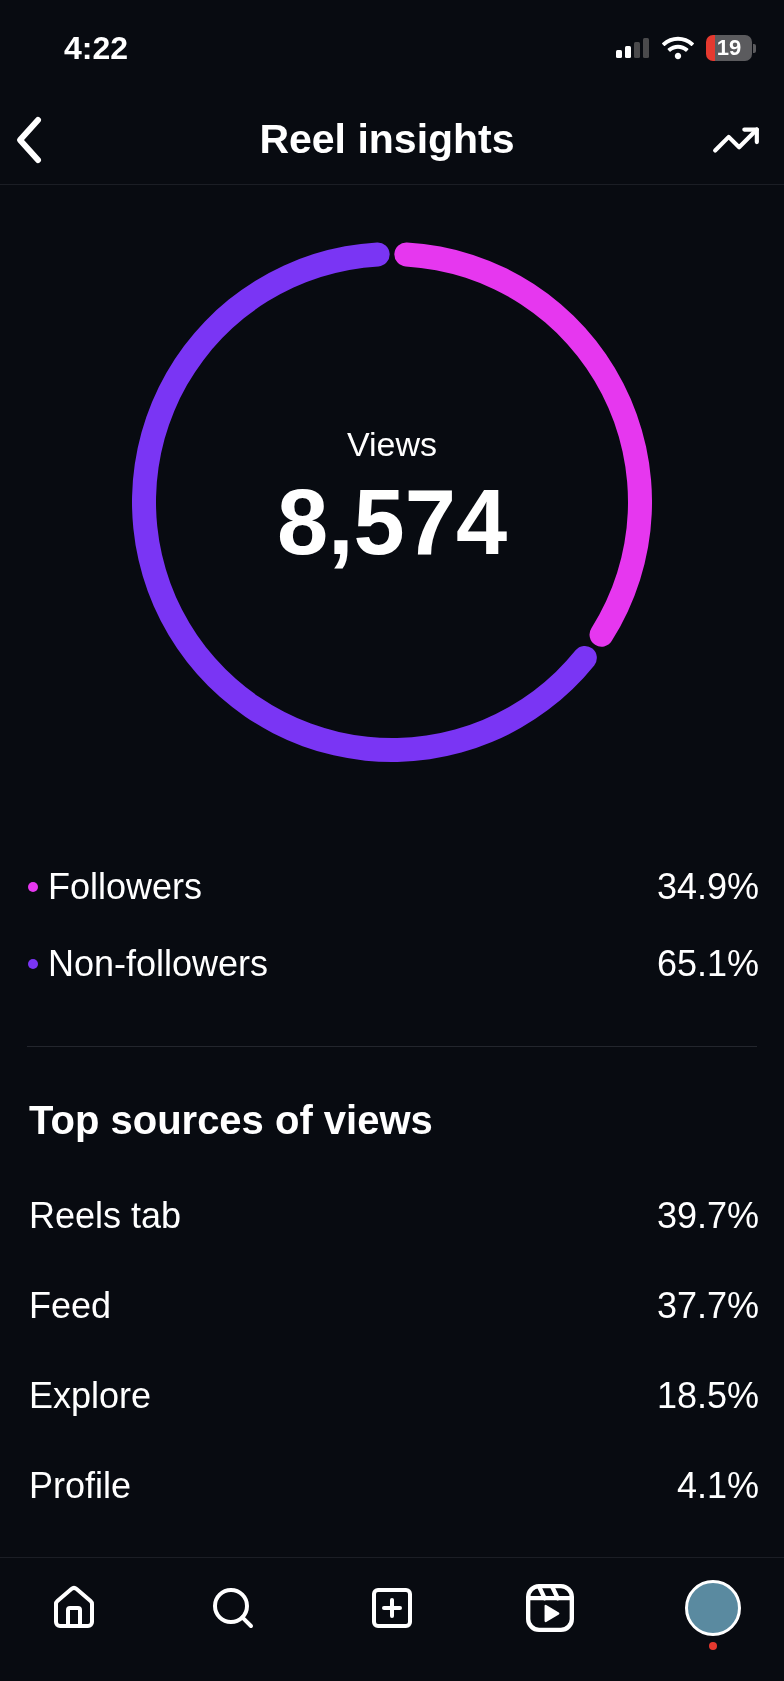 This screenshot has width=784, height=1681. I want to click on source-percent: 37.7%, so click(707, 1306).